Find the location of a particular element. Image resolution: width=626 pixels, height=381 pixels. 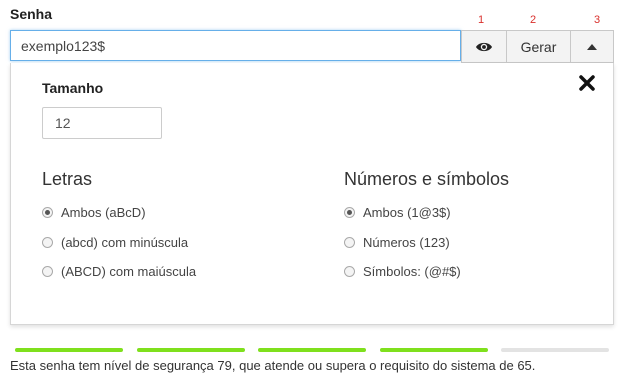

eye-icon is located at coordinates (484, 46).